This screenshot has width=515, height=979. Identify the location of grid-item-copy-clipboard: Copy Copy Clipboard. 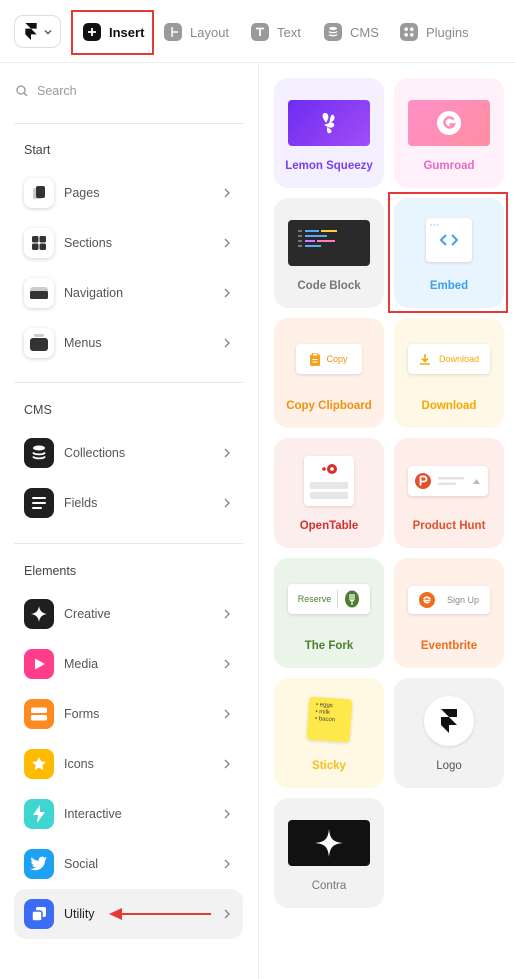
(329, 373).